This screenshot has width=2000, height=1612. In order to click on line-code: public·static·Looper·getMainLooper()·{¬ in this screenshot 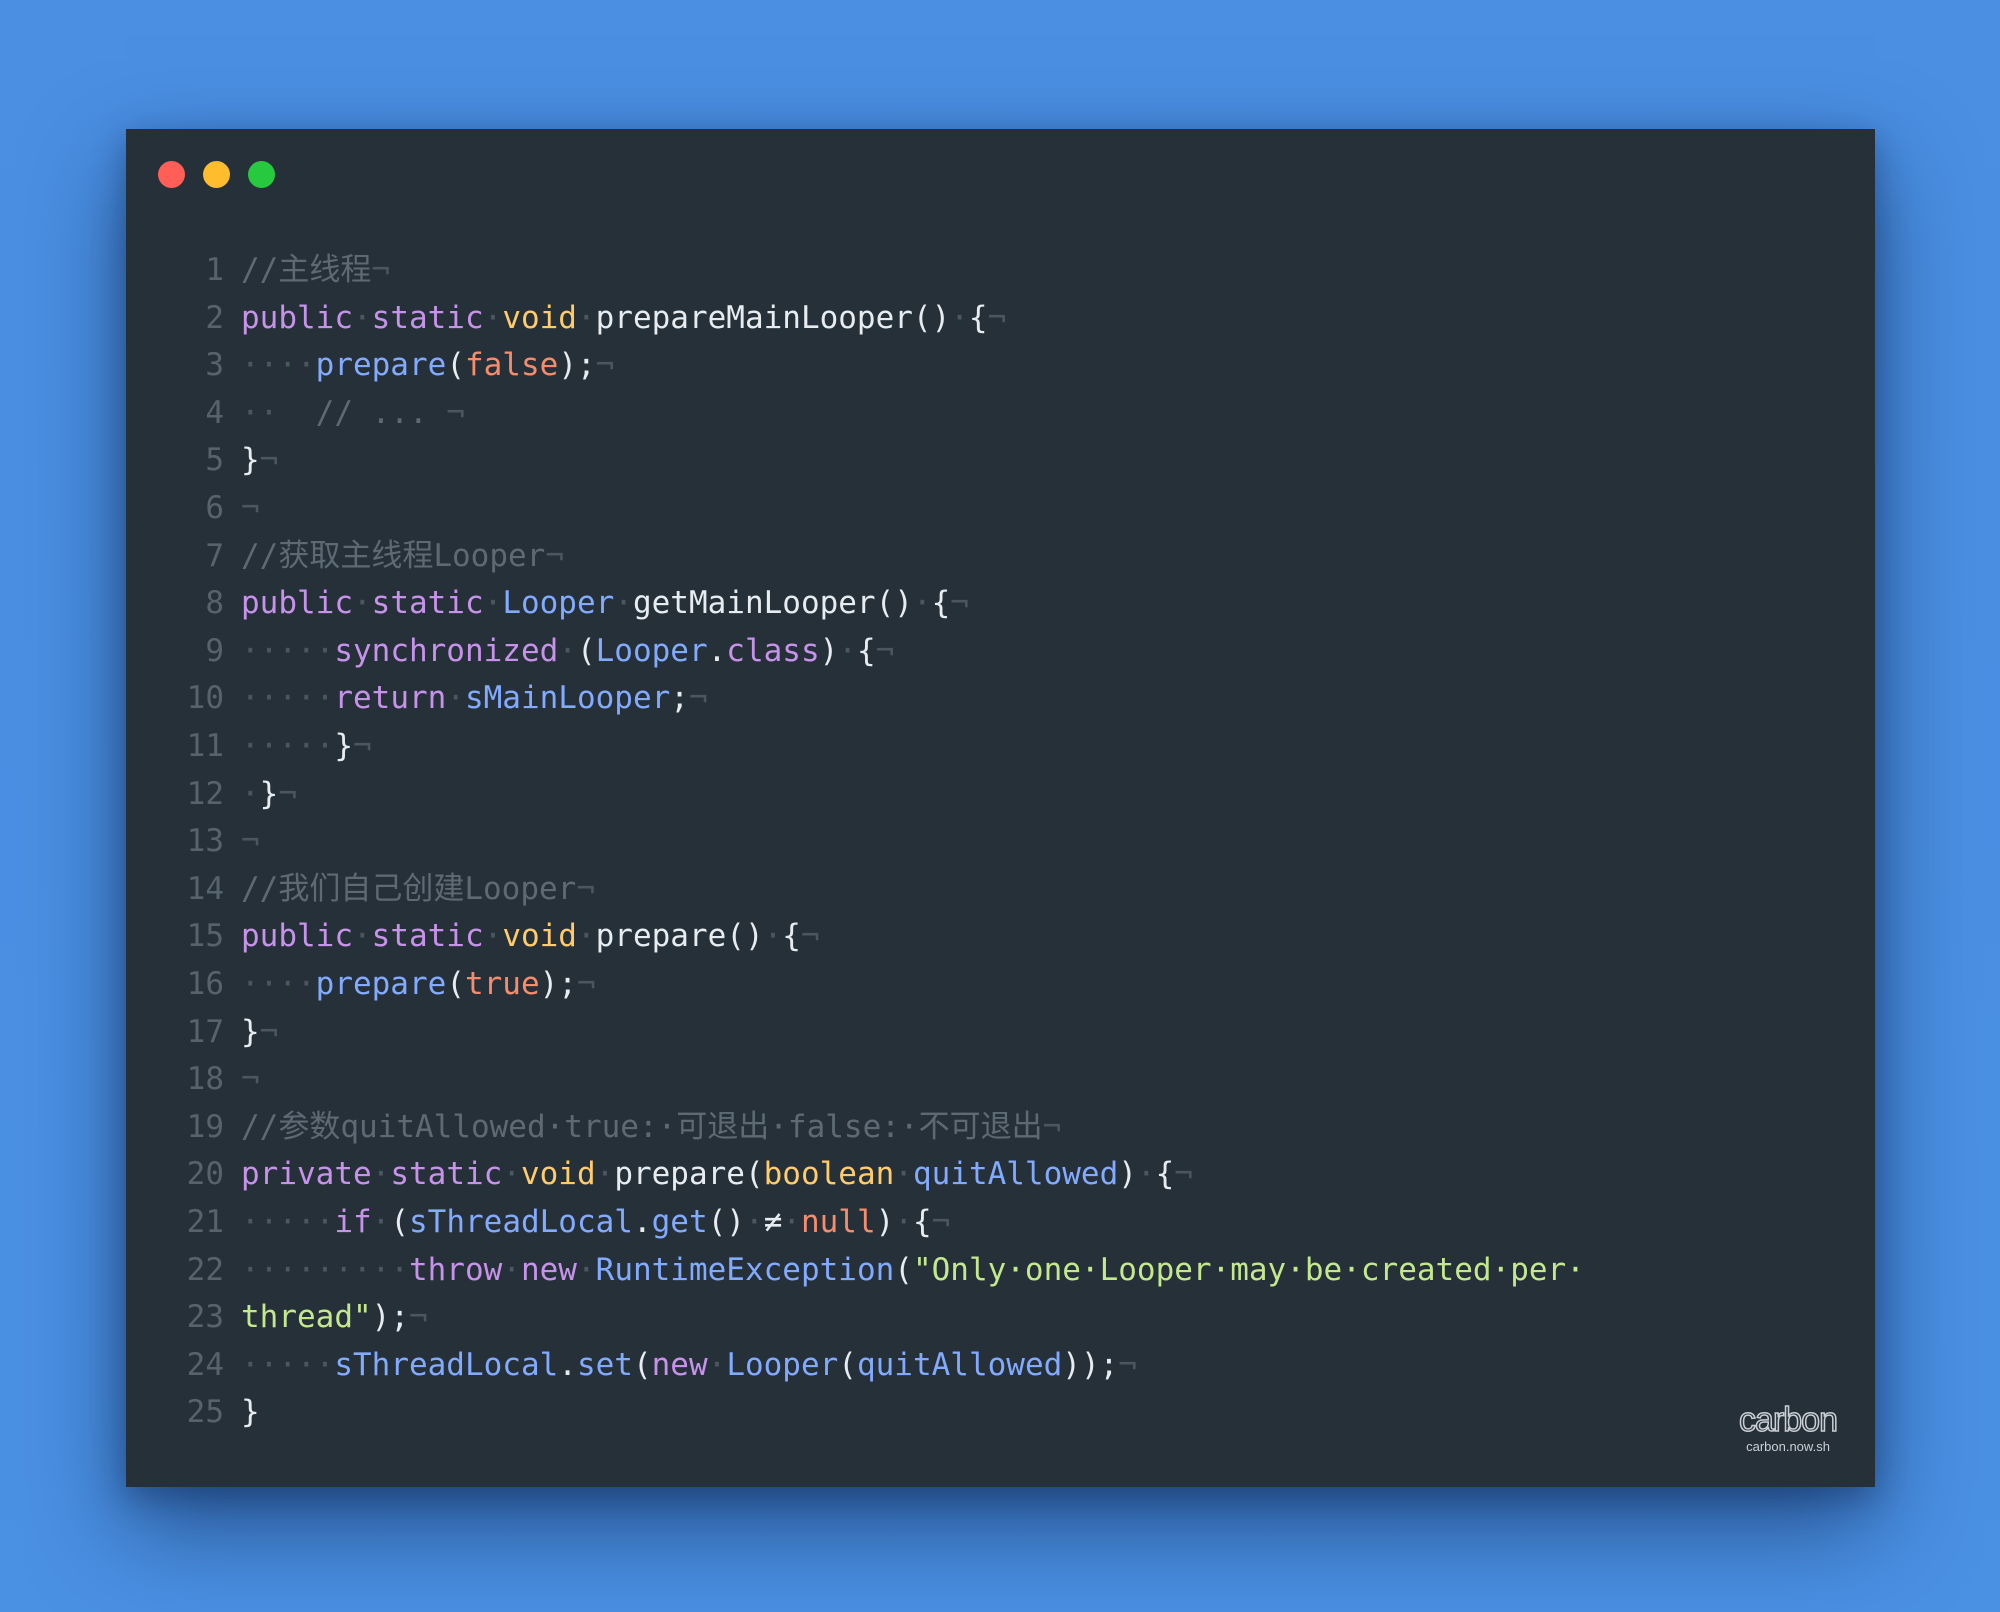, I will do `click(605, 603)`.